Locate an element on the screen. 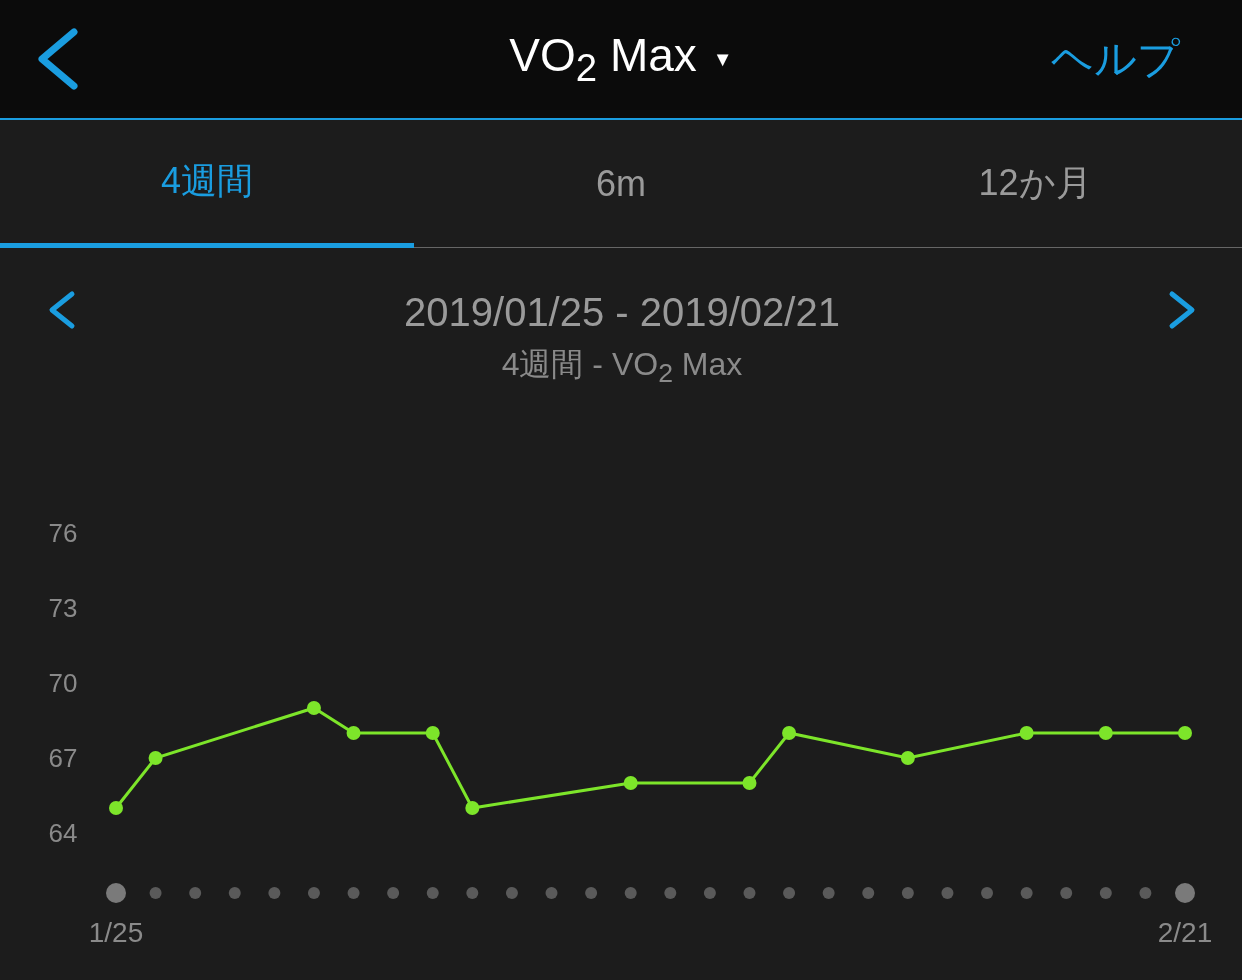 The width and height of the screenshot is (1242, 980). y-axis-label: 70 is located at coordinates (63, 683).